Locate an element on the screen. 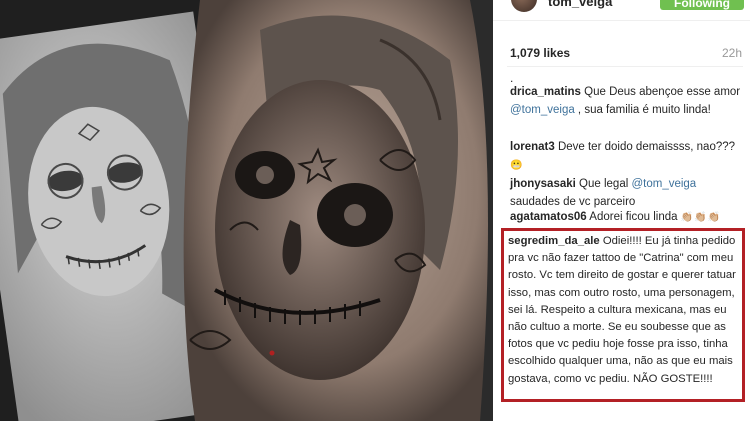  following-button: Following is located at coordinates (702, 5).